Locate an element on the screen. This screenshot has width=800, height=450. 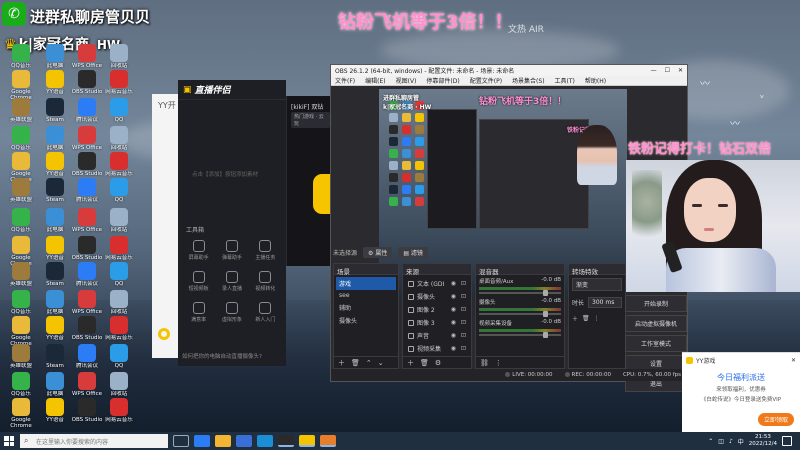
link-icon: ⛓ is located at coordinates (484, 363).